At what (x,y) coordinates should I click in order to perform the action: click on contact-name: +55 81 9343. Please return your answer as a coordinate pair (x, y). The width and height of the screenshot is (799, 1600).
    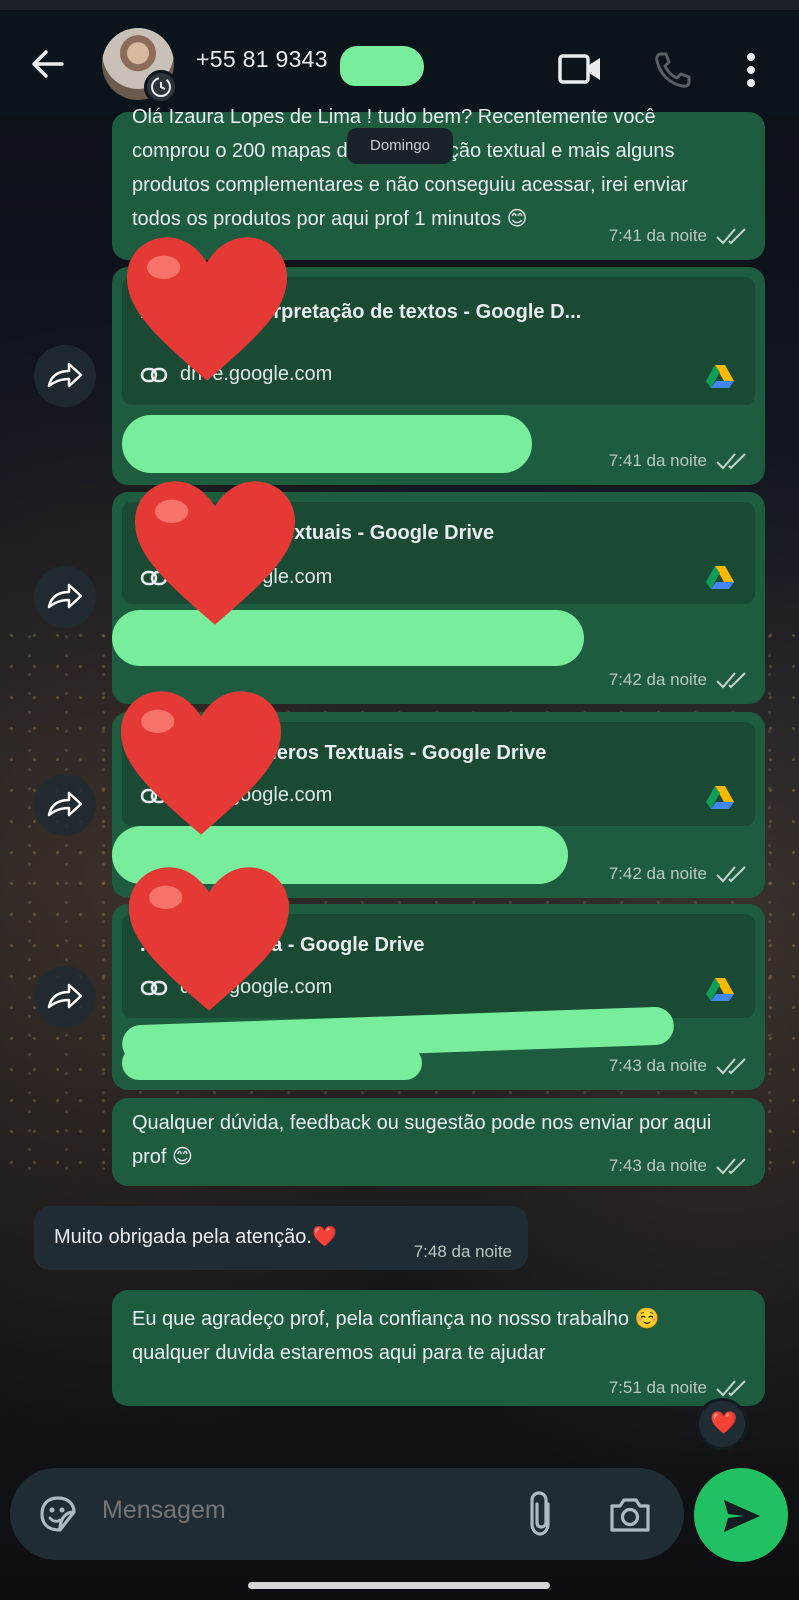
    Looking at the image, I should click on (262, 59).